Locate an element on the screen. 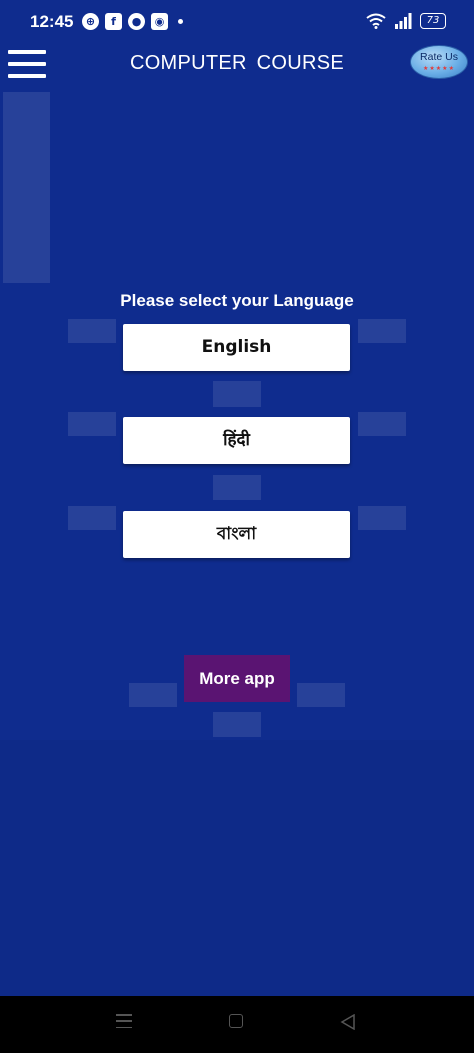 Image resolution: width=474 pixels, height=1053 pixels. signal-icon is located at coordinates (403, 21).